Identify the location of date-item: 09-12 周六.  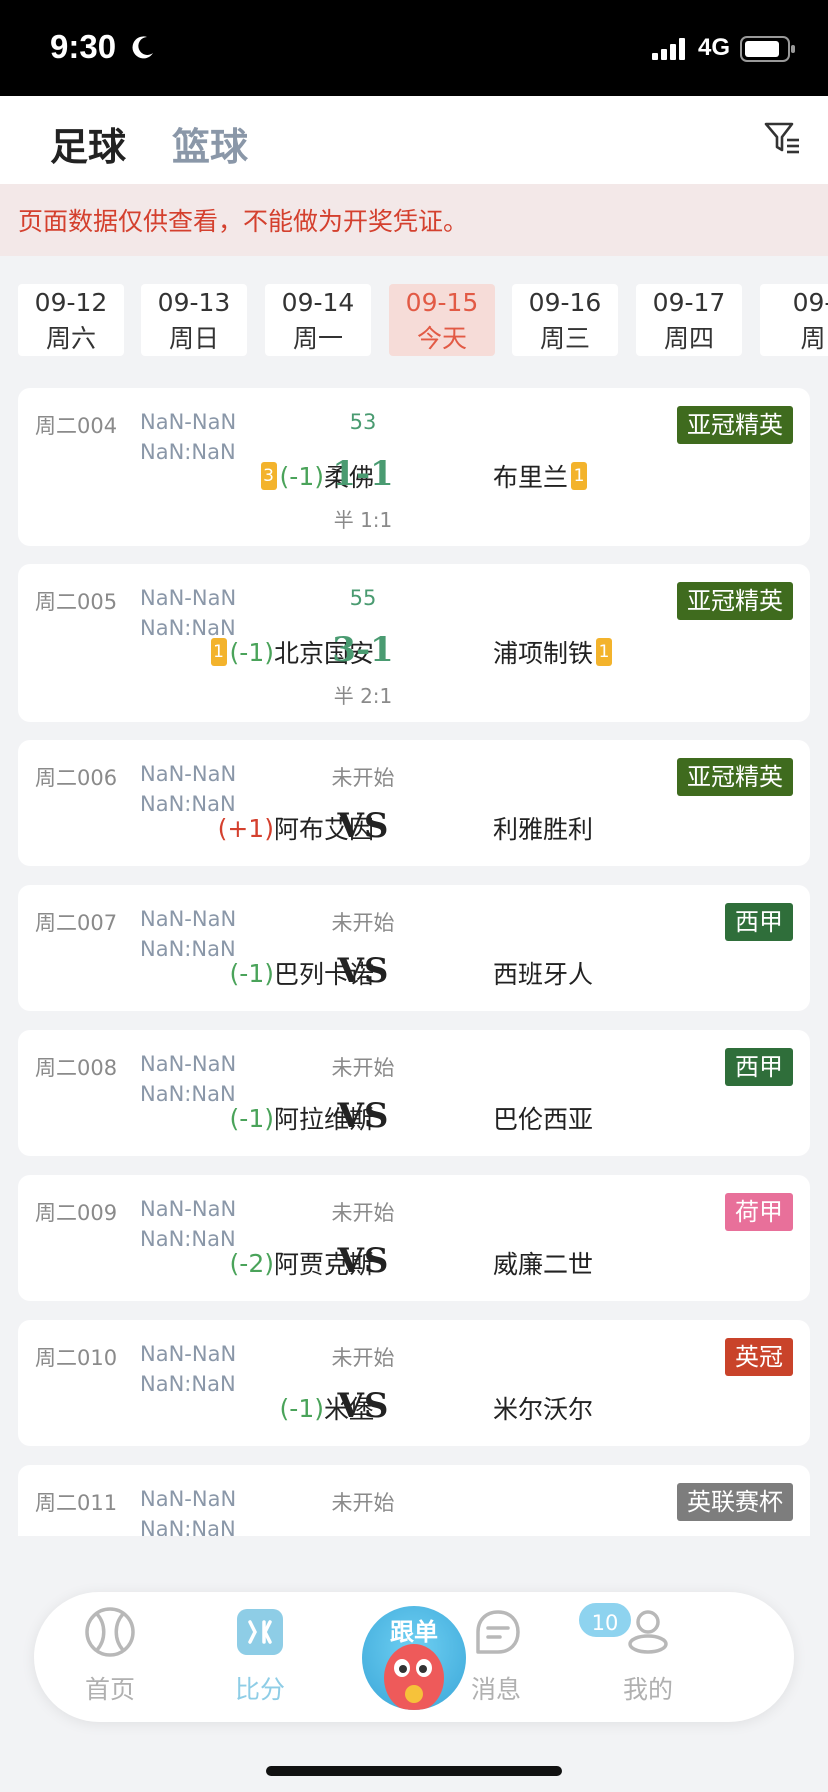
(71, 320).